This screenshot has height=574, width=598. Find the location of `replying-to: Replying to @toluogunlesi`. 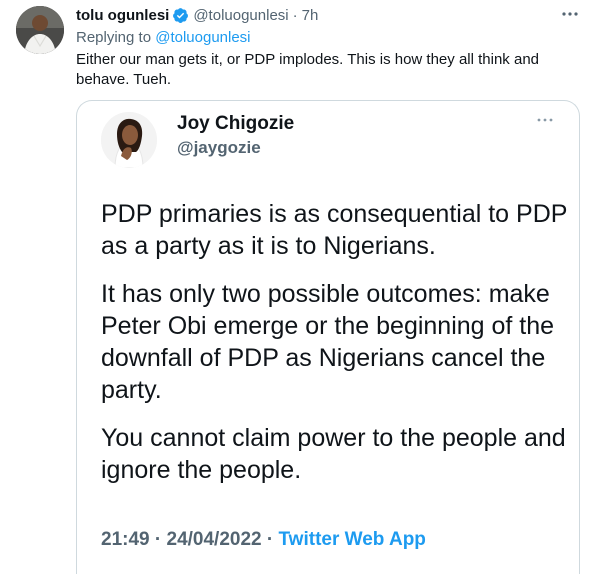

replying-to: Replying to @toluogunlesi is located at coordinates (163, 37).